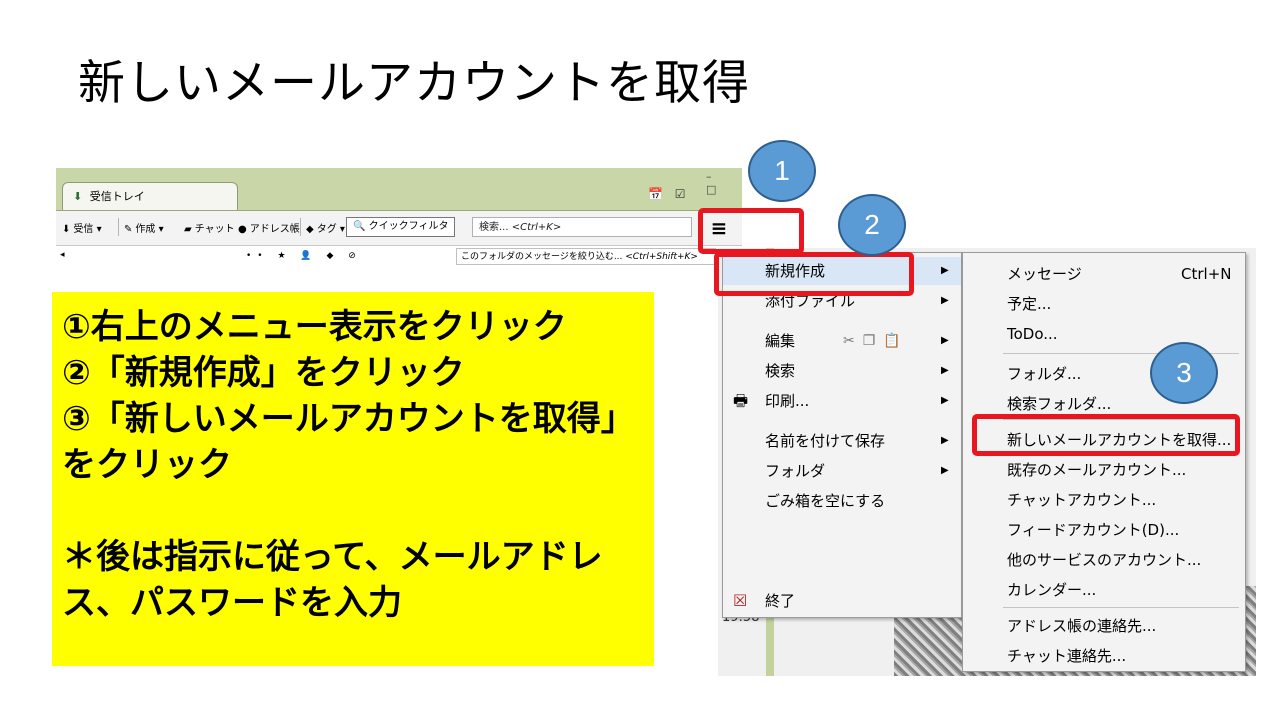 This screenshot has height=720, width=1280. What do you see at coordinates (724, 183) in the screenshot?
I see `window-controls: – □` at bounding box center [724, 183].